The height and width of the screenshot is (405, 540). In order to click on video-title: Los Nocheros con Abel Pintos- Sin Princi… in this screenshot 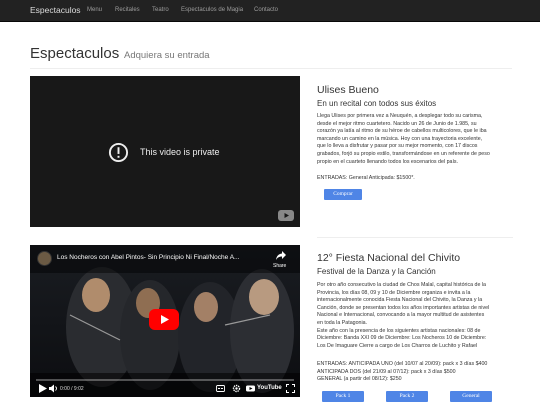, I will do `click(162, 257)`.